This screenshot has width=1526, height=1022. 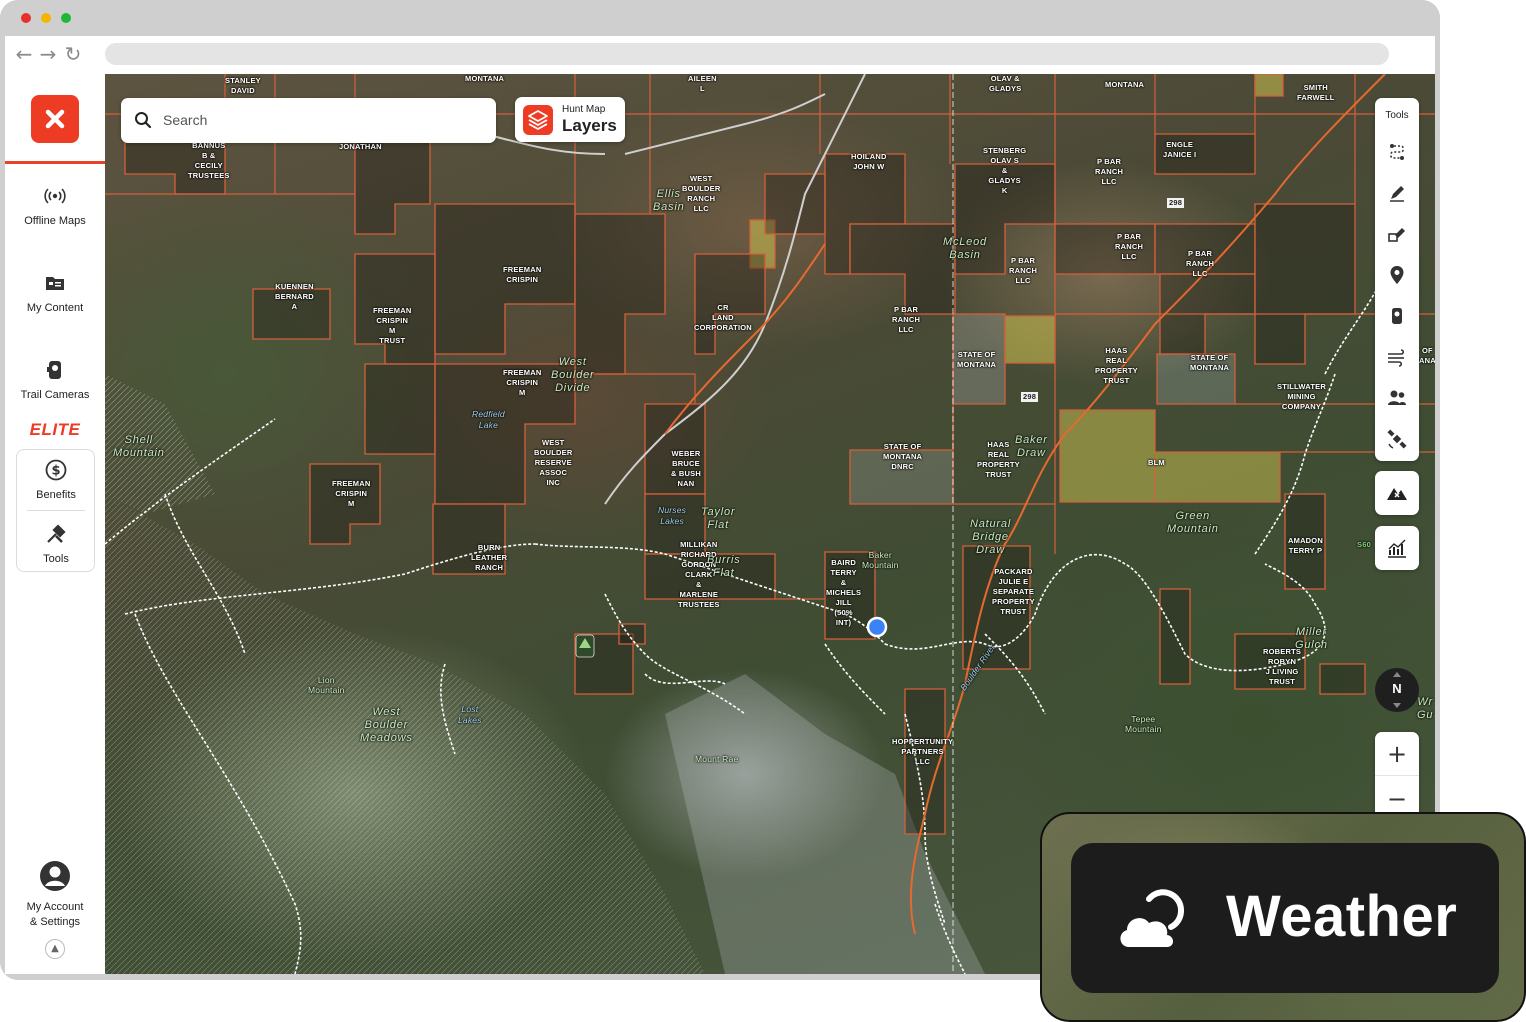 I want to click on map-label-place: Natural Bridge Draw, so click(x=991, y=537).